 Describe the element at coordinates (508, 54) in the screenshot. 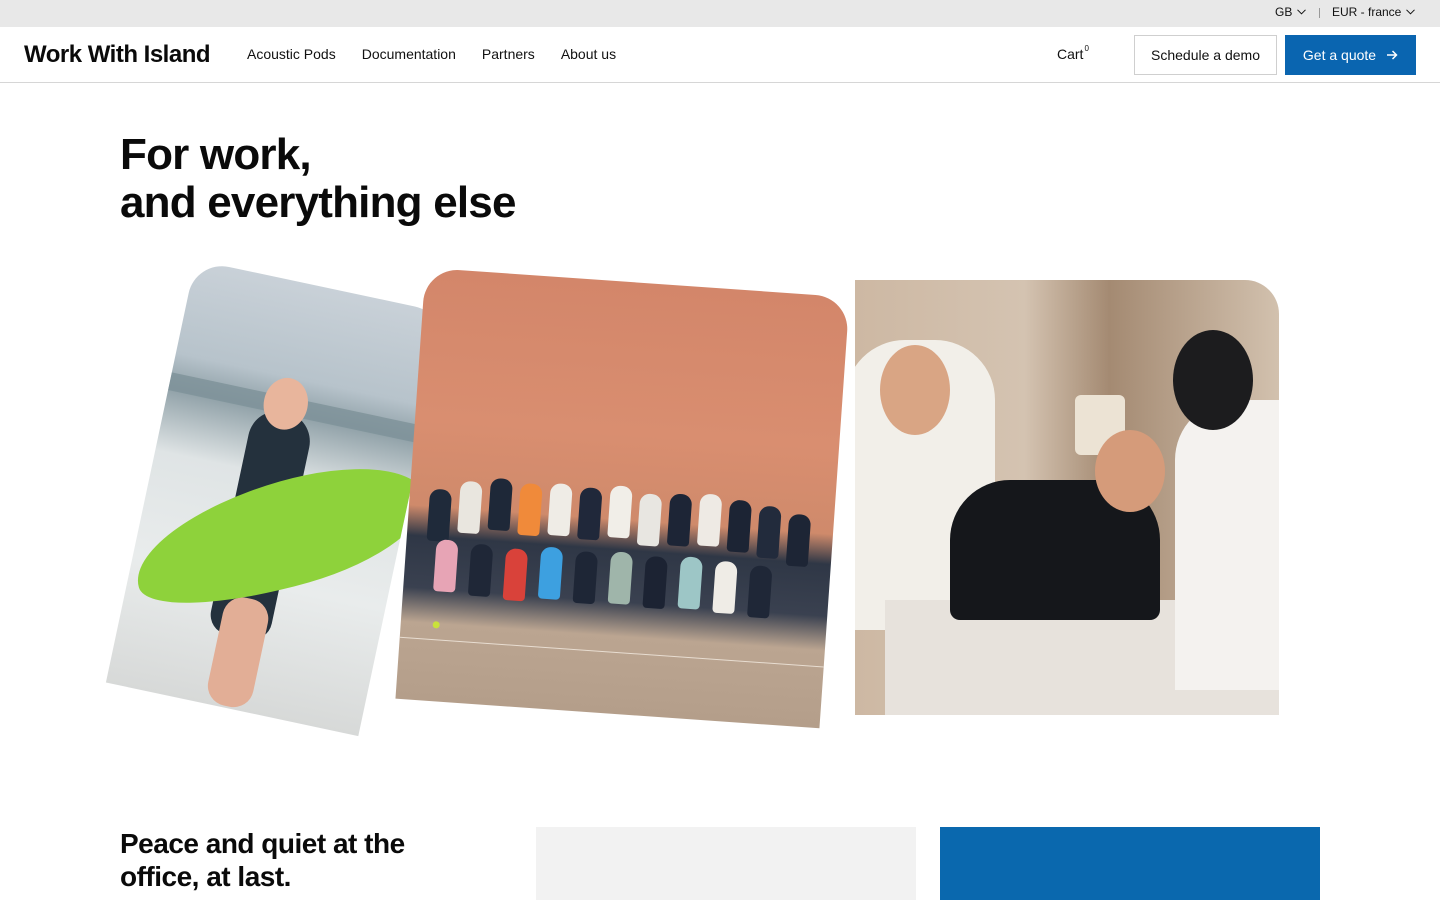

I see `nav-item-partners: Partners` at that location.